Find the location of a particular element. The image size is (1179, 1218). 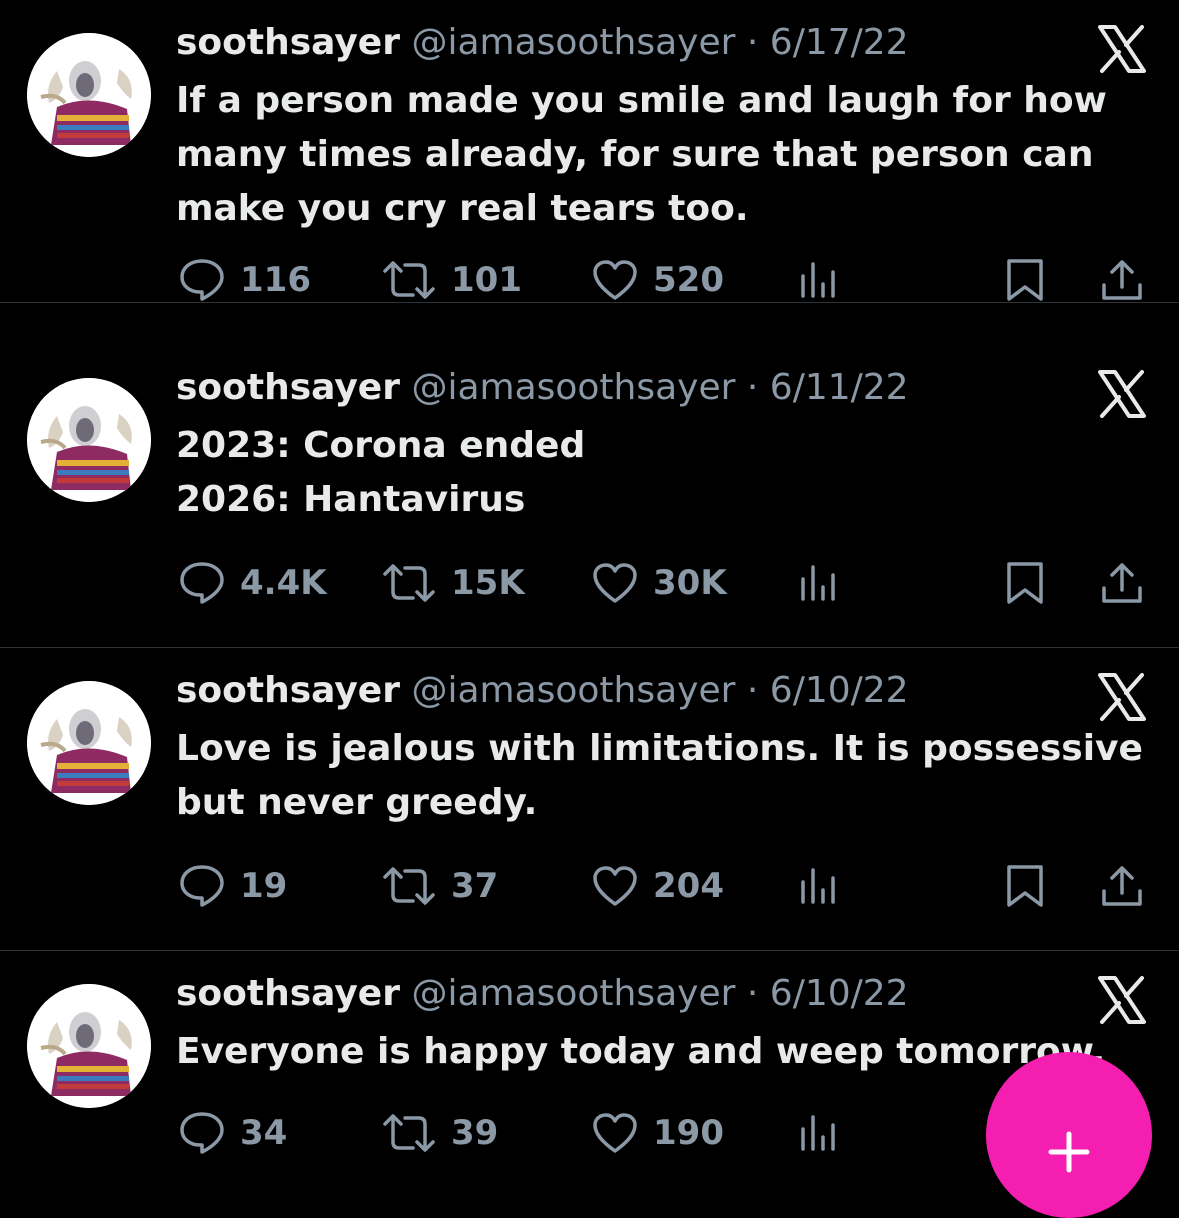

retweet-button: 37 is located at coordinates (439, 886).